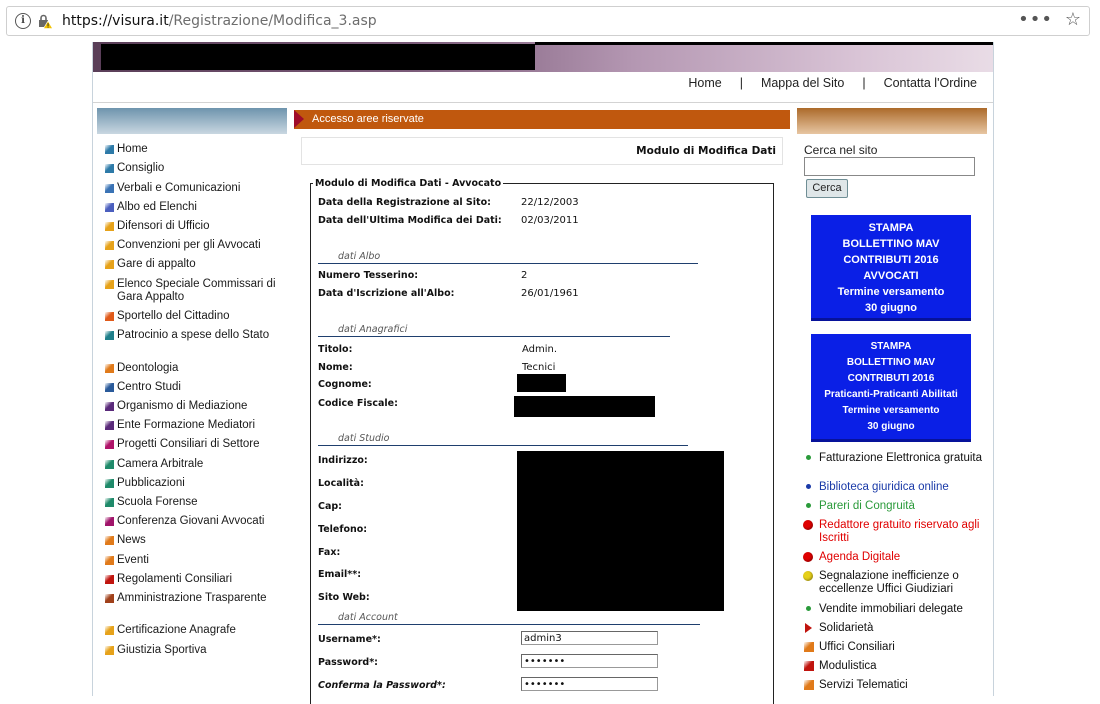 The height and width of the screenshot is (704, 1100). What do you see at coordinates (1073, 19) in the screenshot?
I see `star-icon: ☆` at bounding box center [1073, 19].